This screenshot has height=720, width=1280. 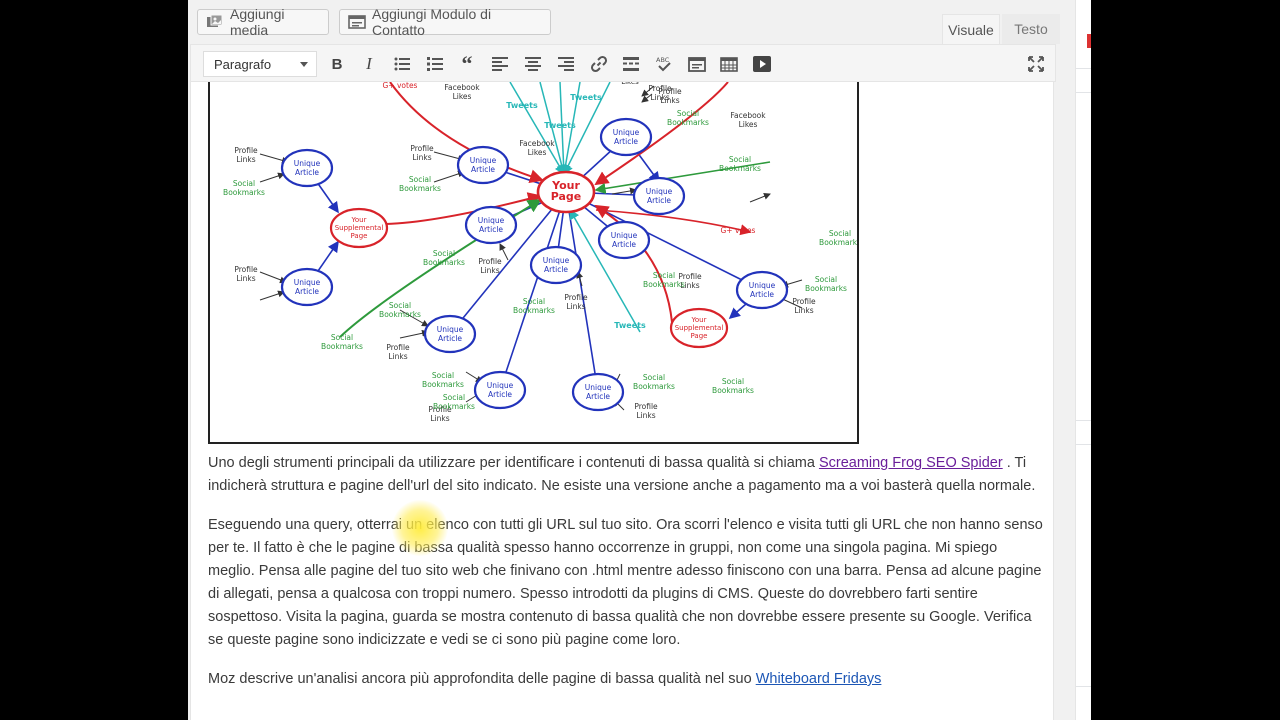 I want to click on align-center-icon, so click(x=533, y=64).